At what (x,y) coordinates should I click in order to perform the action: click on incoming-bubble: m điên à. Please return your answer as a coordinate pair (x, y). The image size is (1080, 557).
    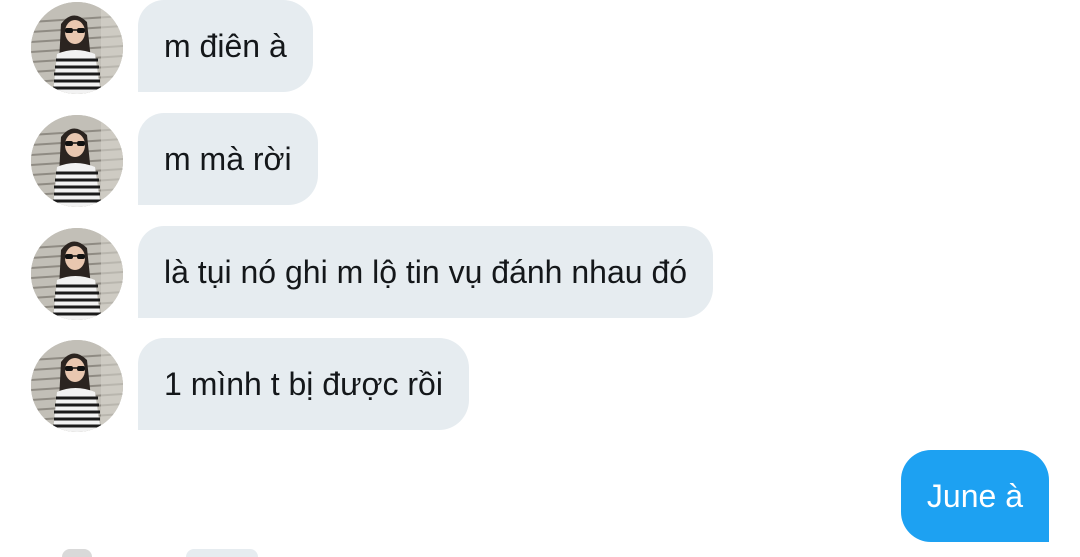
    Looking at the image, I should click on (225, 46).